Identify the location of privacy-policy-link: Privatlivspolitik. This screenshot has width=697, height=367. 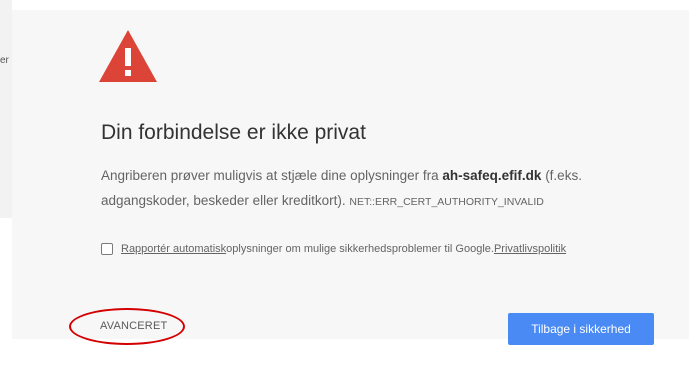
(530, 249).